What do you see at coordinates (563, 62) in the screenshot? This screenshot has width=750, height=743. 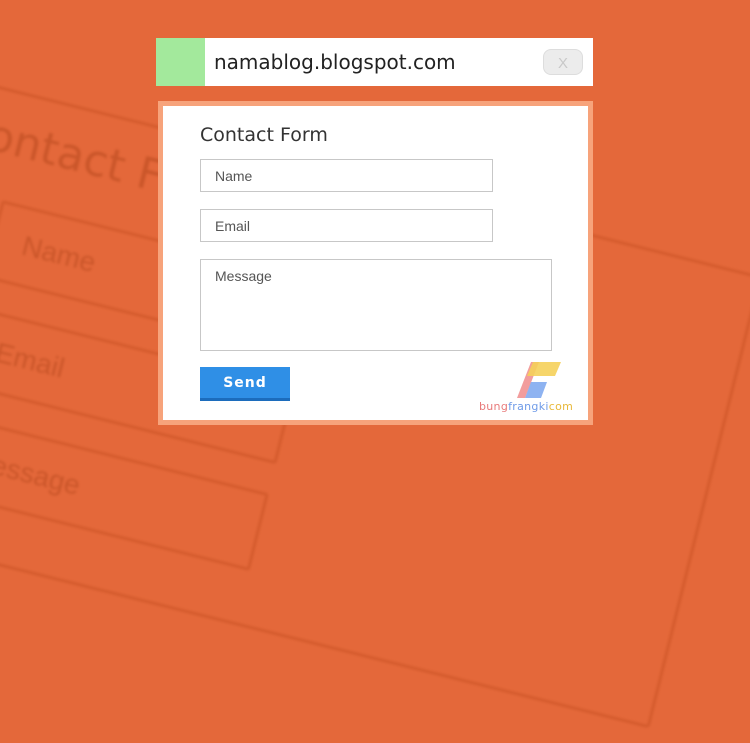 I see `close-button: X` at bounding box center [563, 62].